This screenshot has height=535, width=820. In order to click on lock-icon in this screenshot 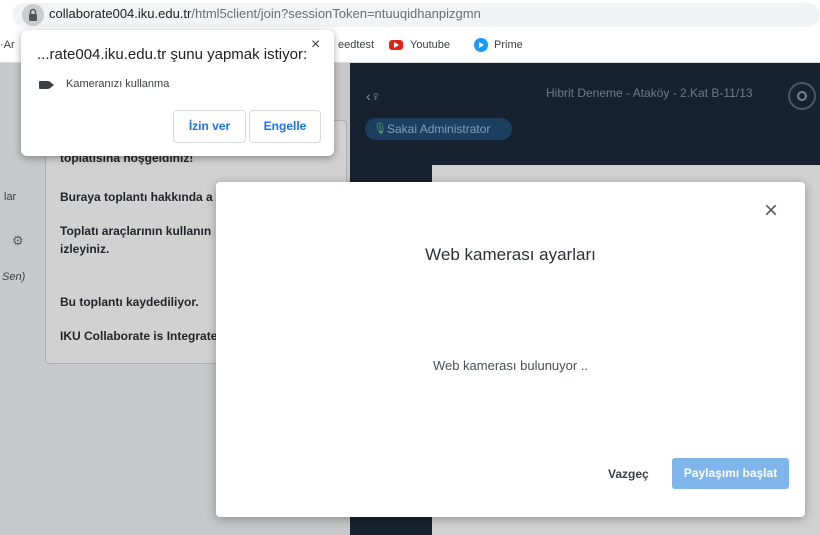, I will do `click(33, 15)`.